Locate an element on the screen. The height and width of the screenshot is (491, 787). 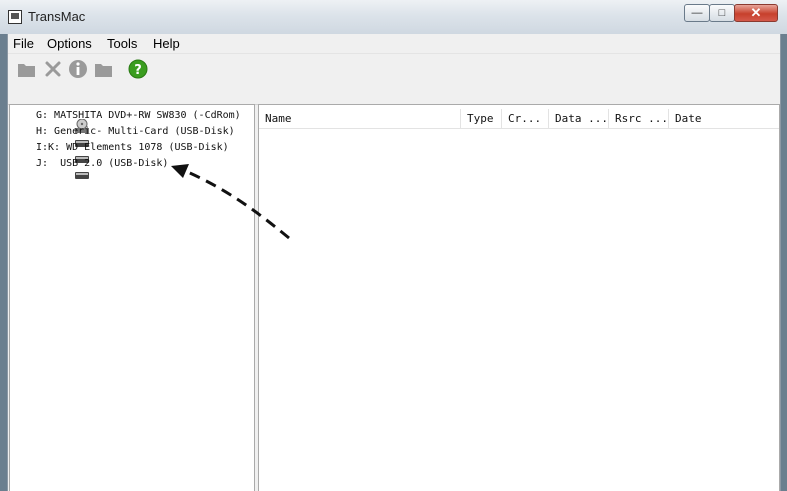
drive-item-j: J: USB 2.0 (USB-Disk) is located at coordinates (91, 167).